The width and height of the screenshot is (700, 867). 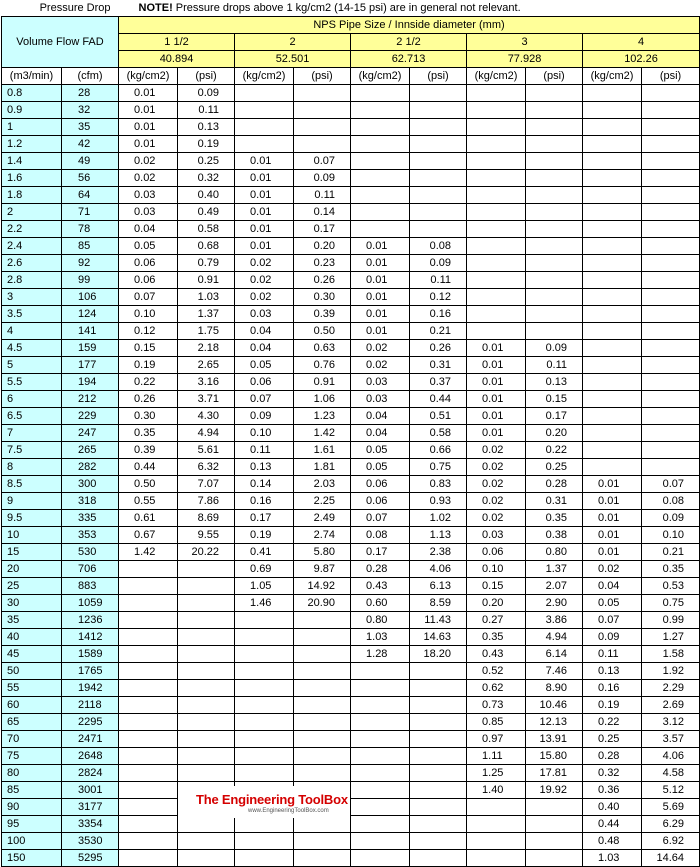 What do you see at coordinates (350, 450) in the screenshot?
I see `table-row: 7.5 265 0.39 5.61 0.11 1.61 0.05 0.66 0.02 0.22` at bounding box center [350, 450].